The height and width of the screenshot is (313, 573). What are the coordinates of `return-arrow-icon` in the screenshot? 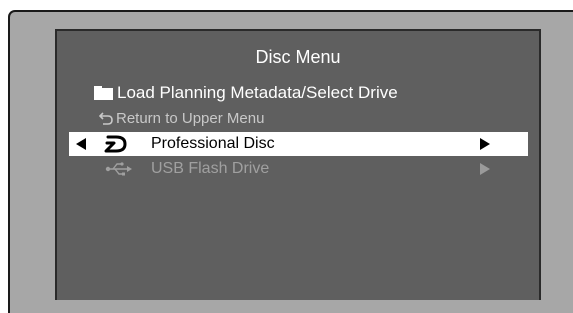 It's located at (106, 118).